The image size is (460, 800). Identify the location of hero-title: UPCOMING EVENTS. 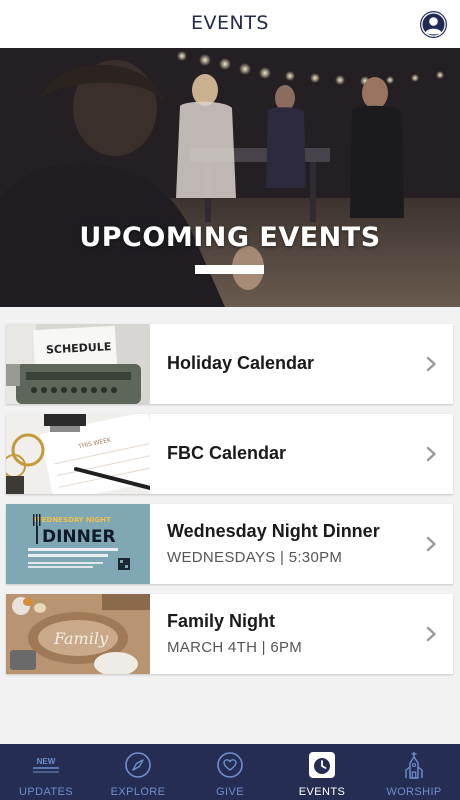
(230, 237).